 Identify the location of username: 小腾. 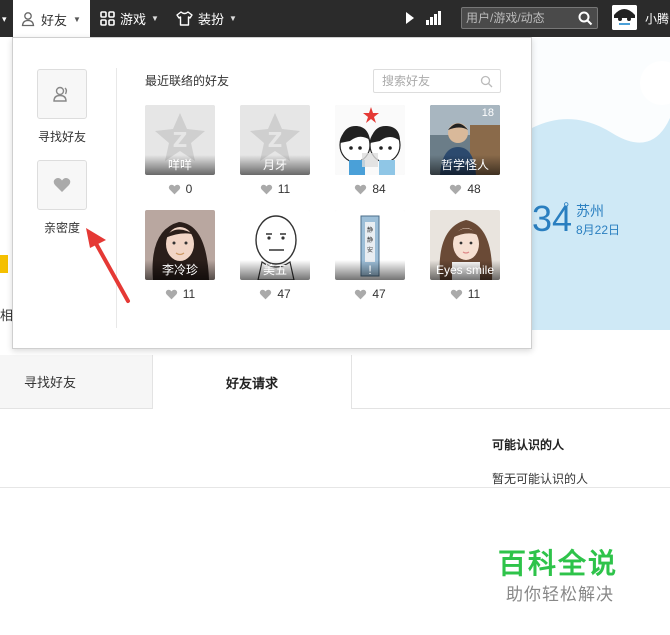
(657, 18).